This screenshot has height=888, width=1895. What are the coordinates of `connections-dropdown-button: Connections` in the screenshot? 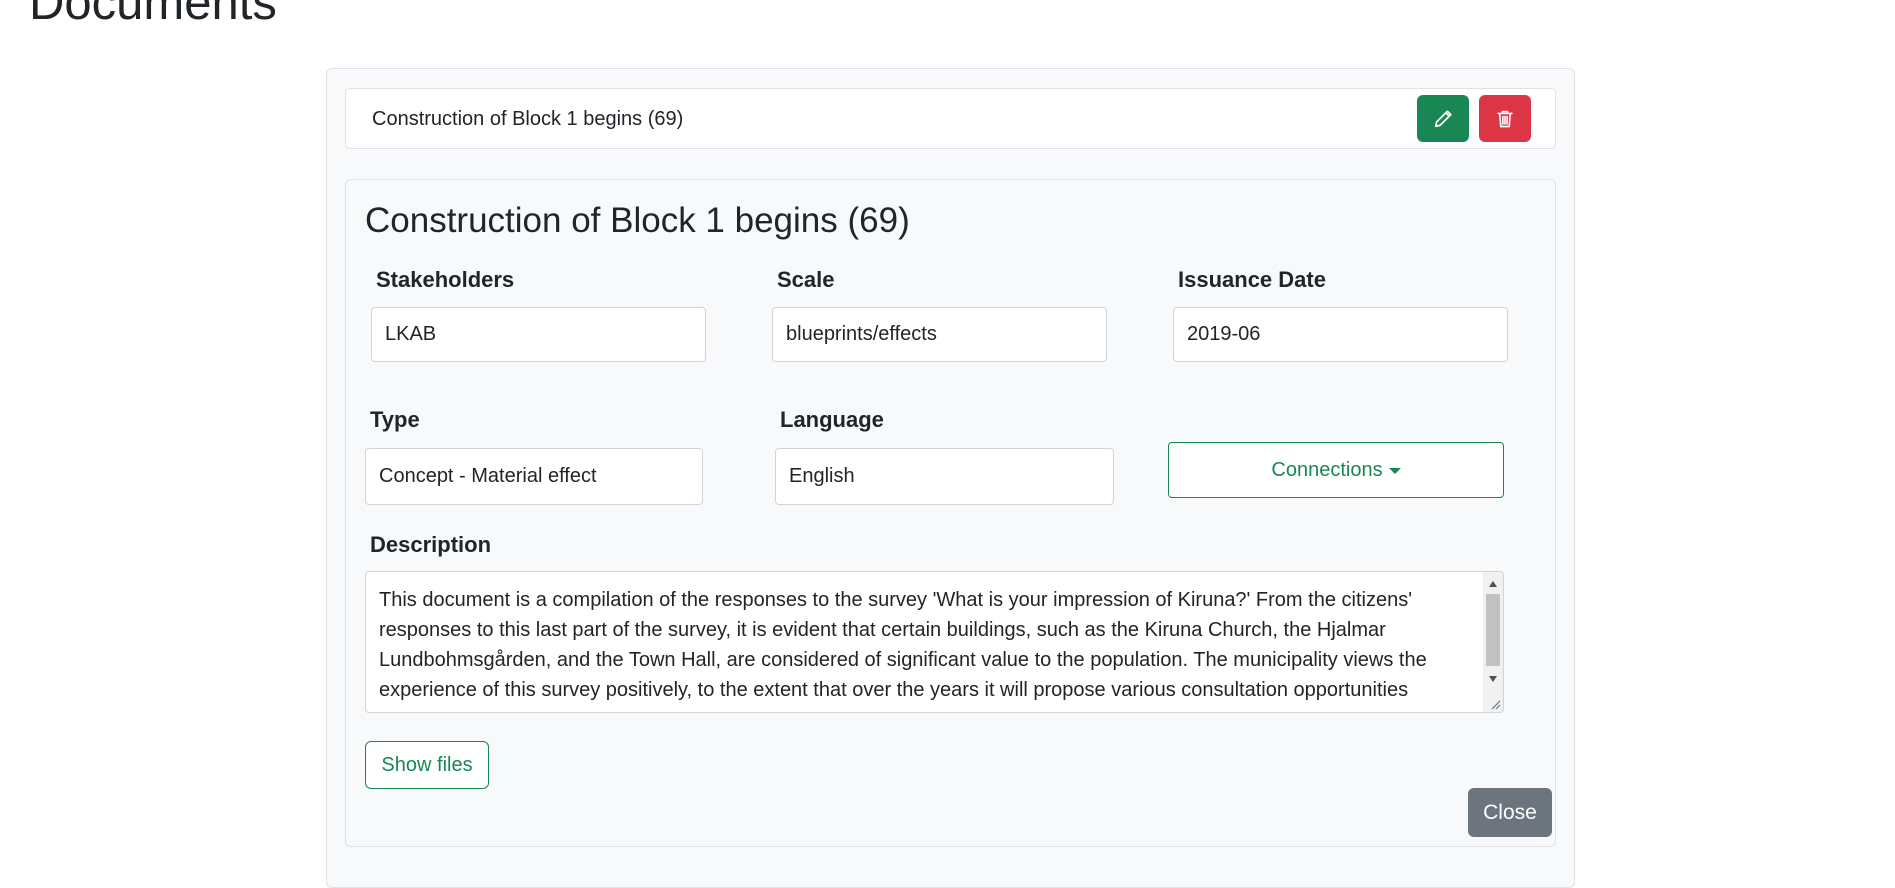 It's located at (1336, 470).